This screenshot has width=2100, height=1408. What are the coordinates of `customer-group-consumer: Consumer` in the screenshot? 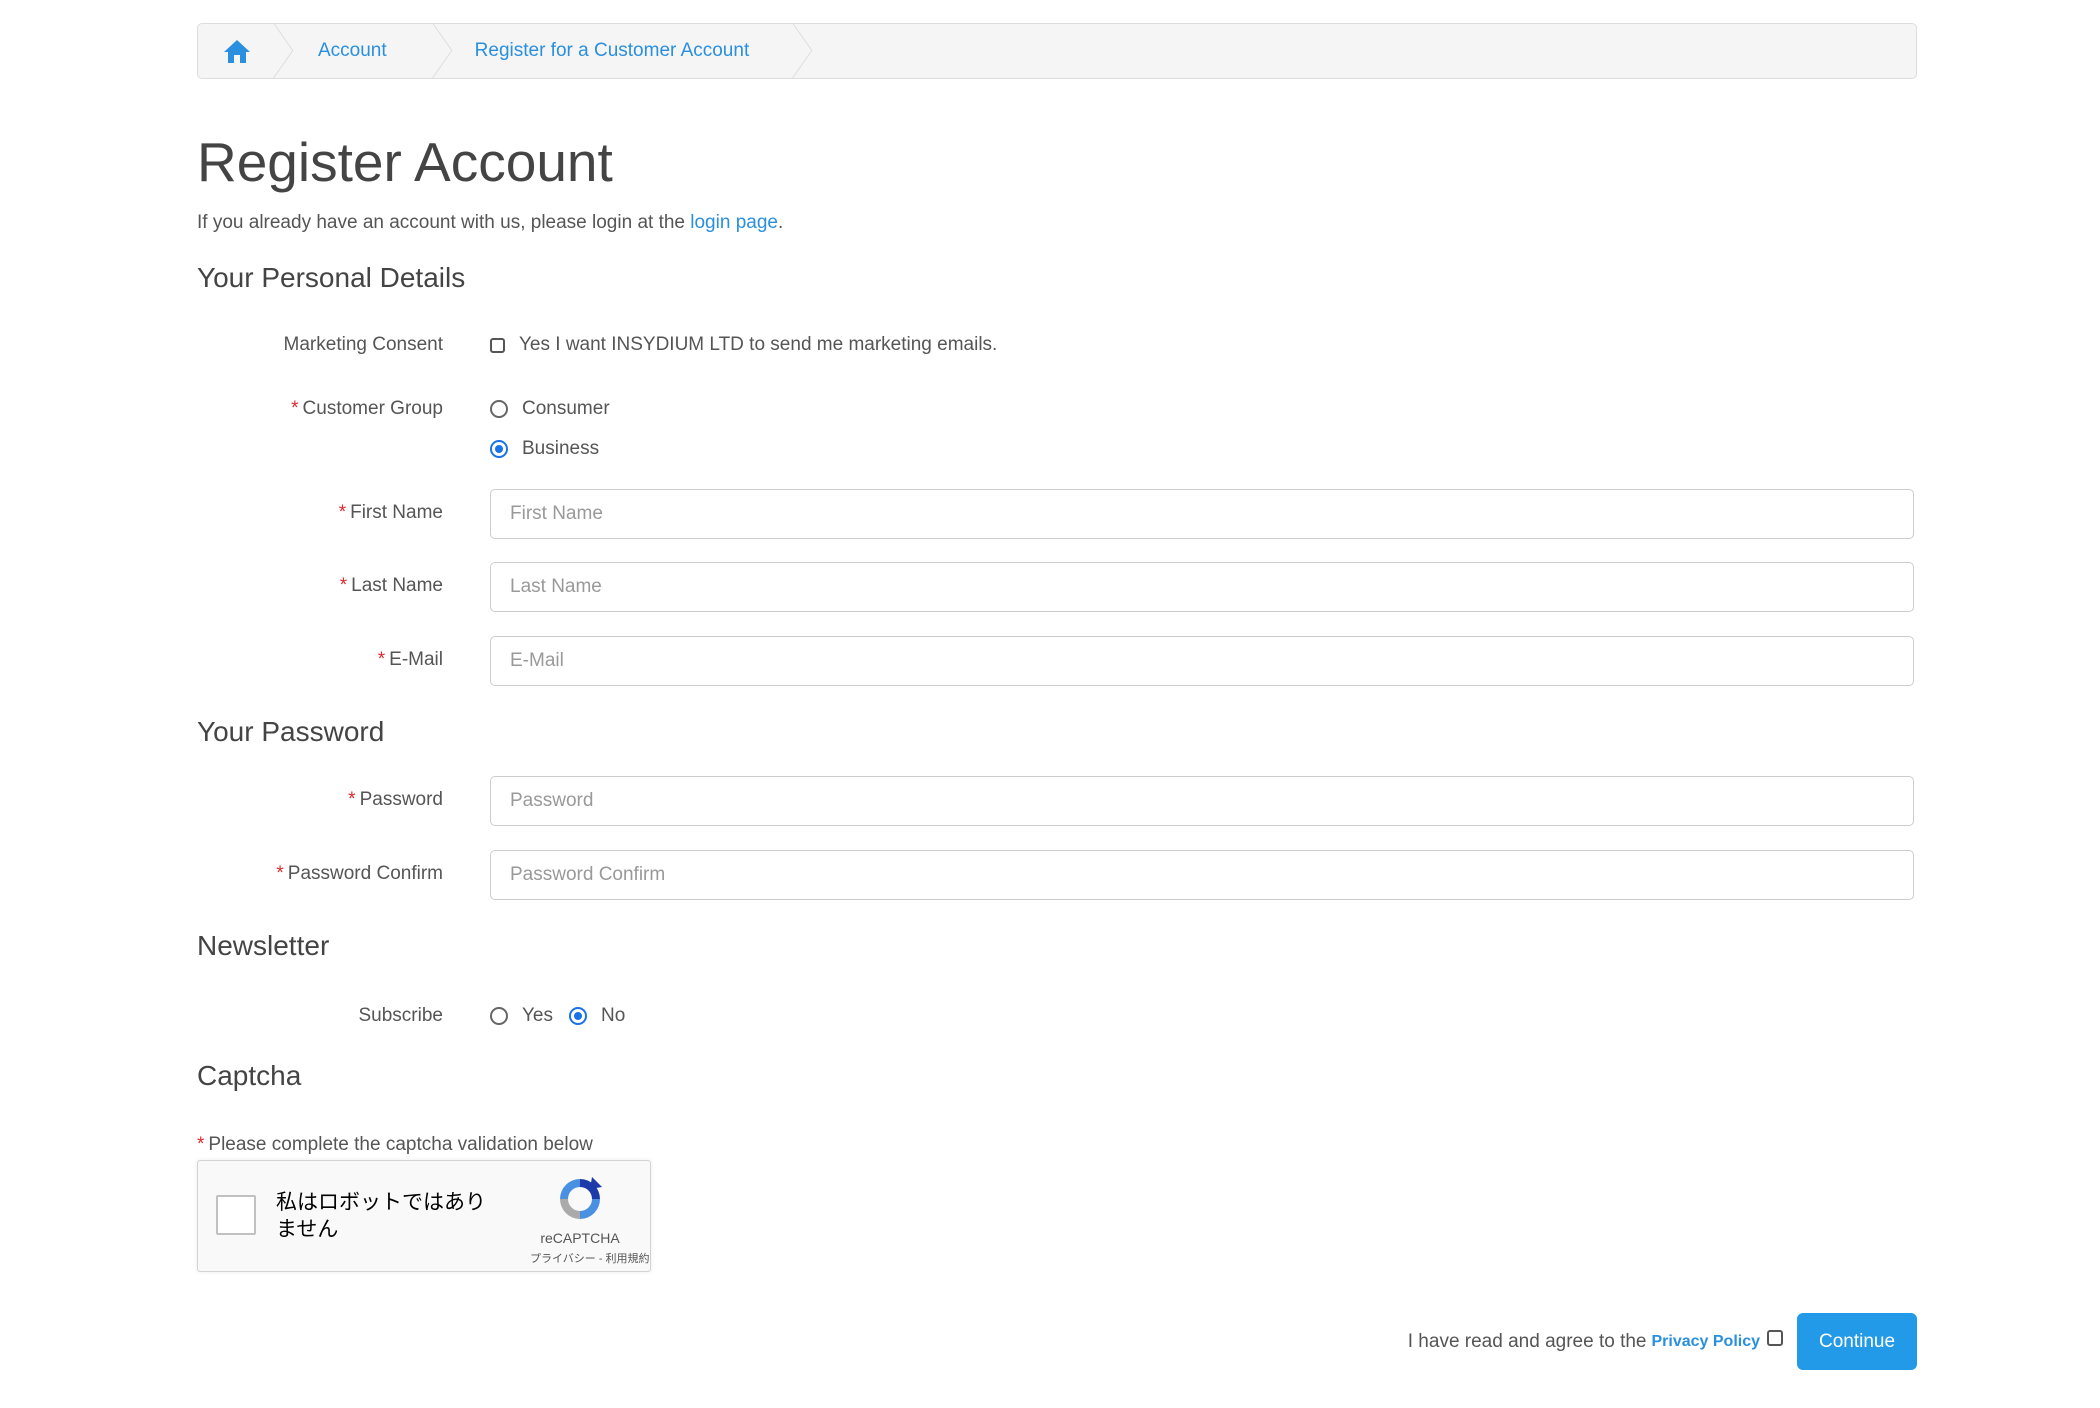 It's located at (550, 409).